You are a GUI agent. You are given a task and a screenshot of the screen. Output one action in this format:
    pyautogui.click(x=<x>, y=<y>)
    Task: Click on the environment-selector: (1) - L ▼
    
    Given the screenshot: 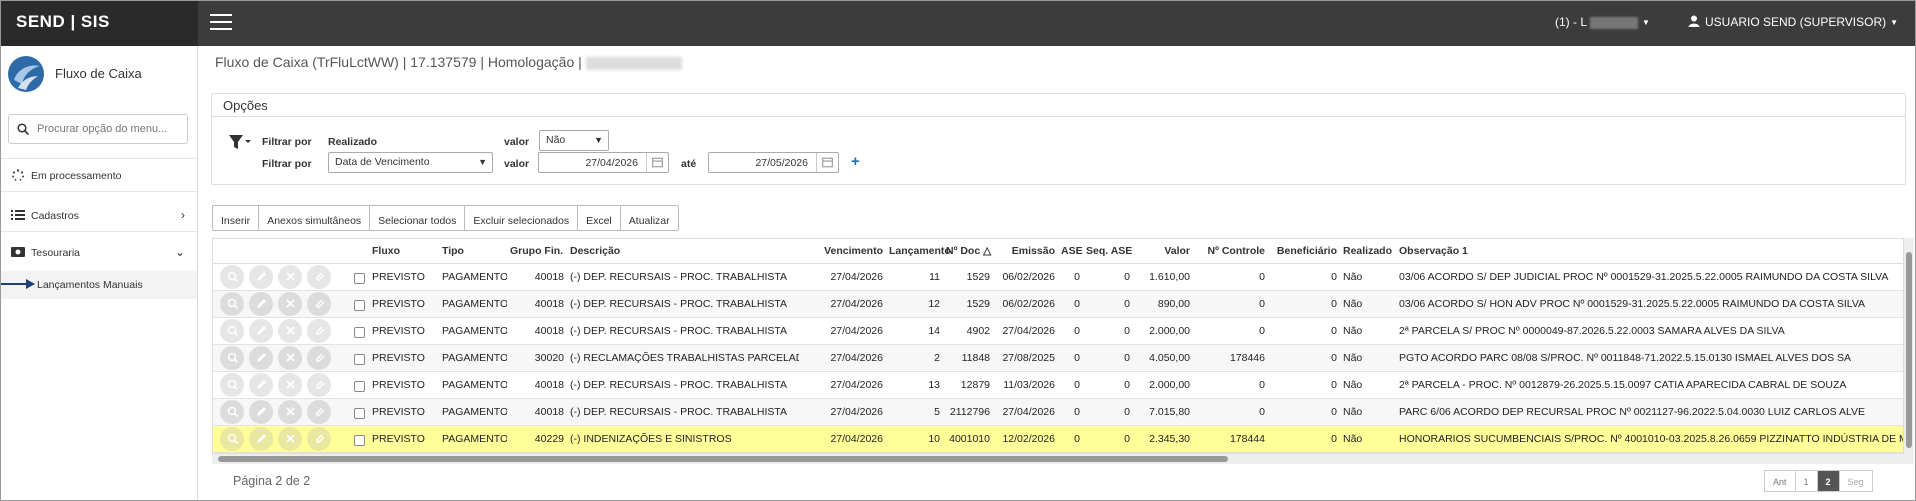 What is the action you would take?
    pyautogui.click(x=1602, y=22)
    